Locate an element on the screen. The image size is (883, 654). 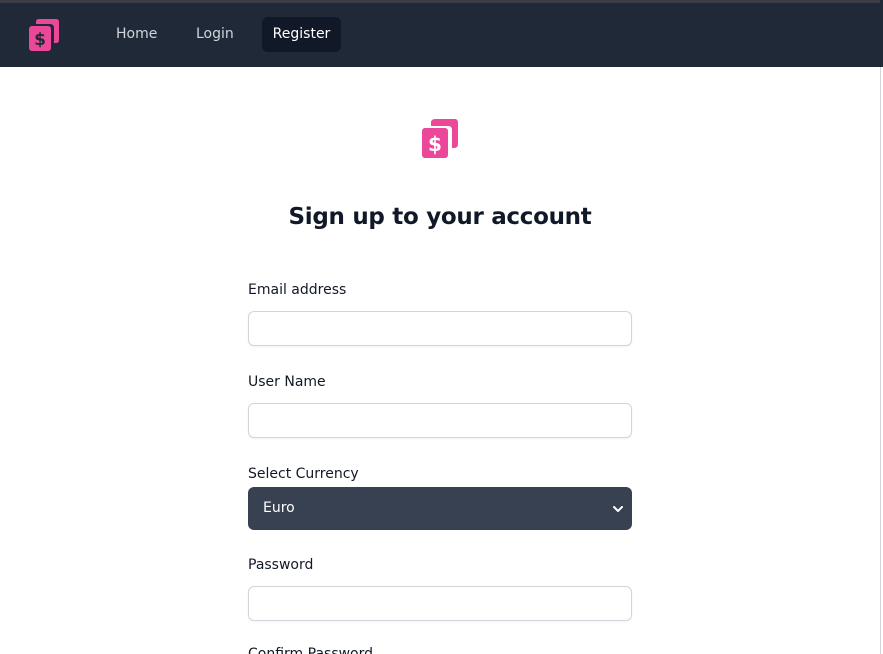
currency-select: Euro is located at coordinates (440, 508).